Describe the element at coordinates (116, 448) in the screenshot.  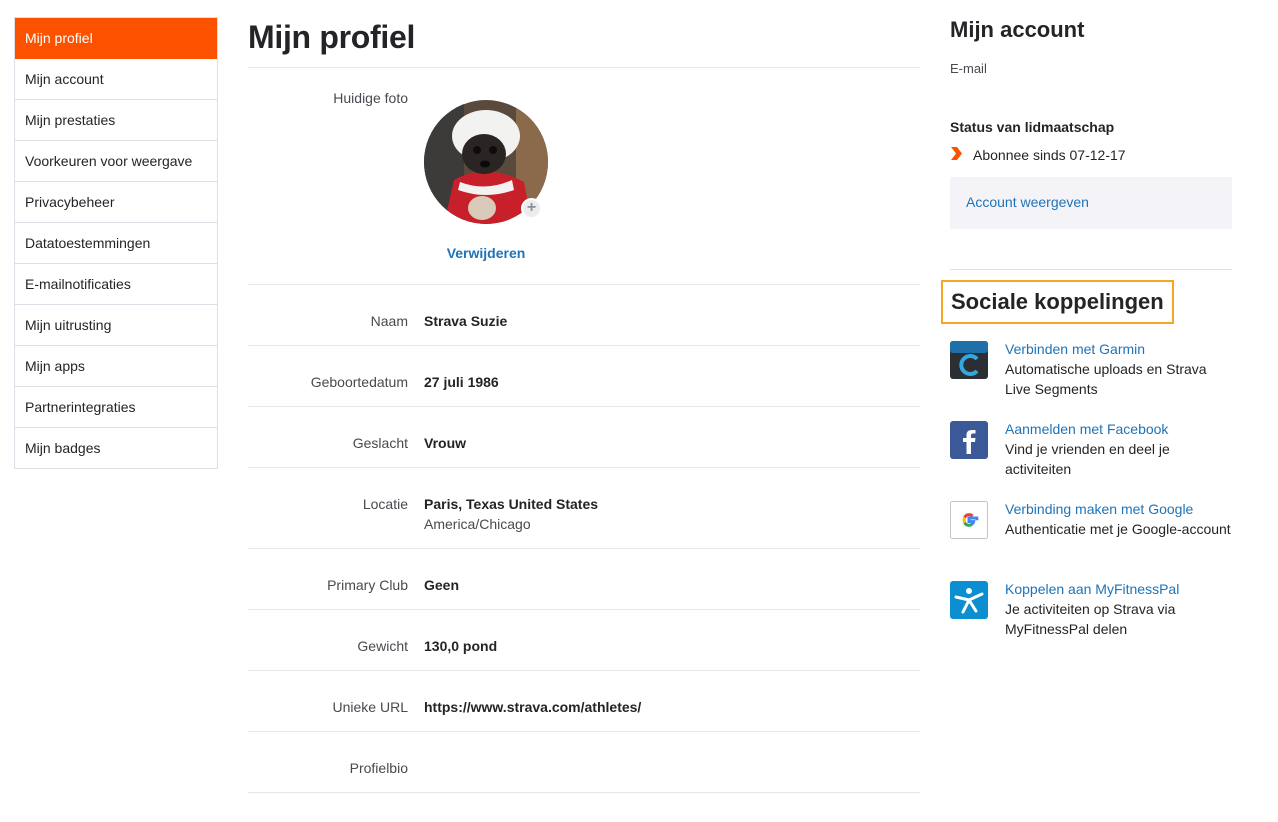
I see `sidebar-item-mijn-badges: Mijn badges` at that location.